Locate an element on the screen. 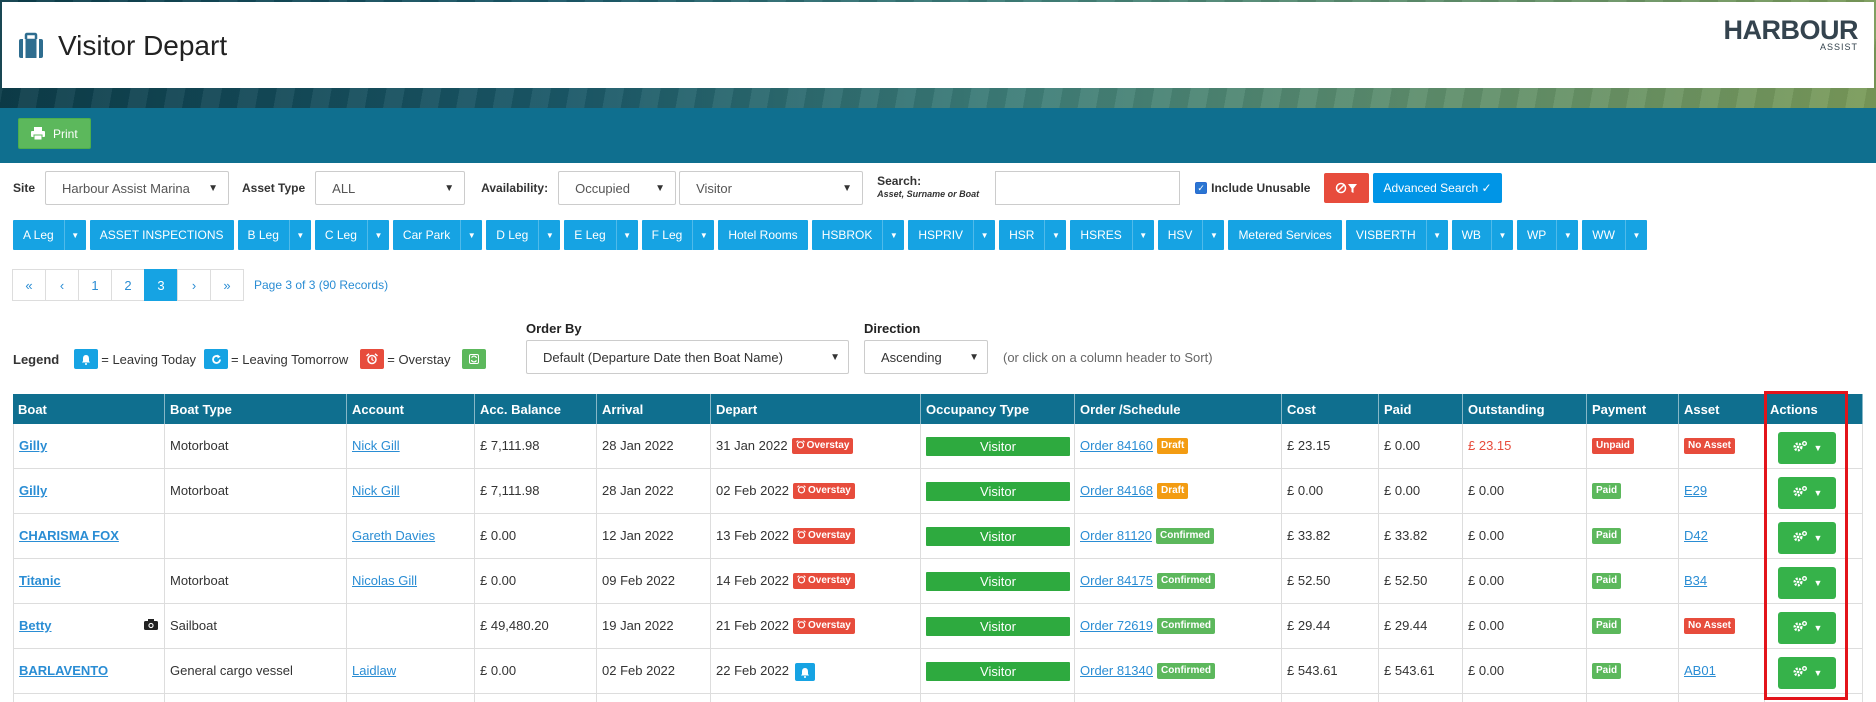 The height and width of the screenshot is (702, 1876). column-header-depart: Depart is located at coordinates (816, 409).